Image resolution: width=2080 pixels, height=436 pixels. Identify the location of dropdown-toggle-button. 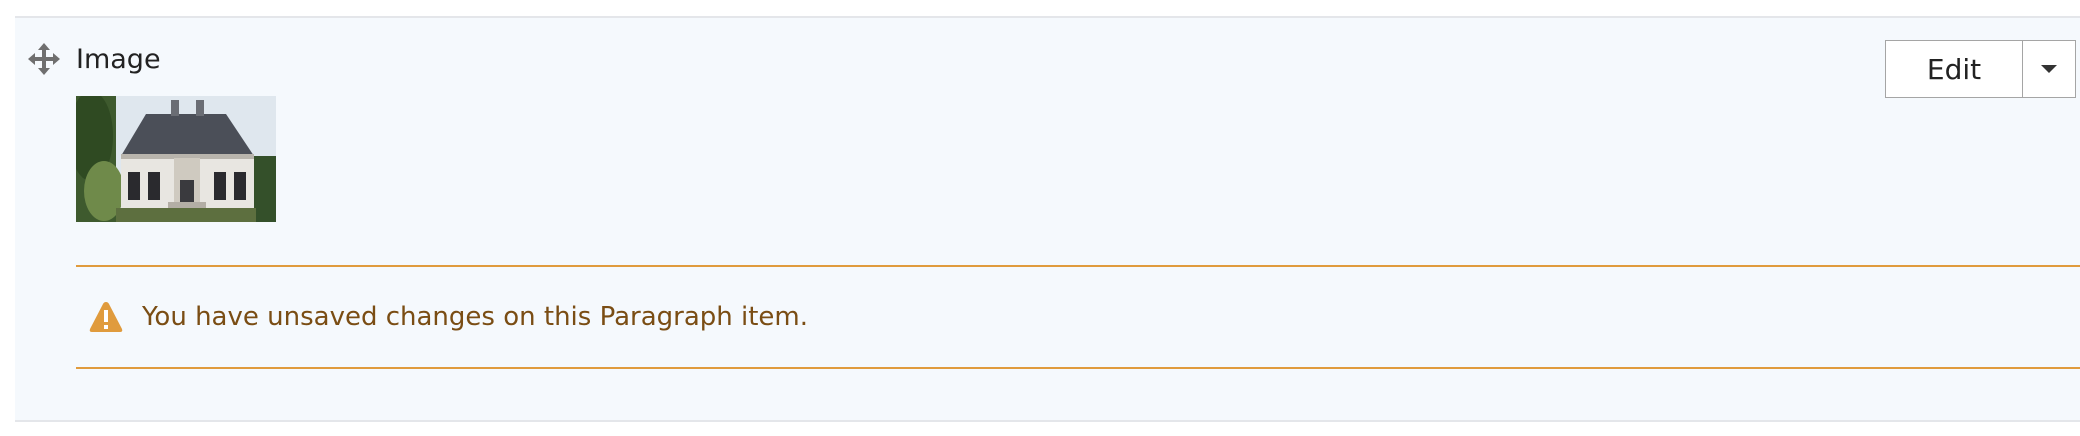
(2049, 69).